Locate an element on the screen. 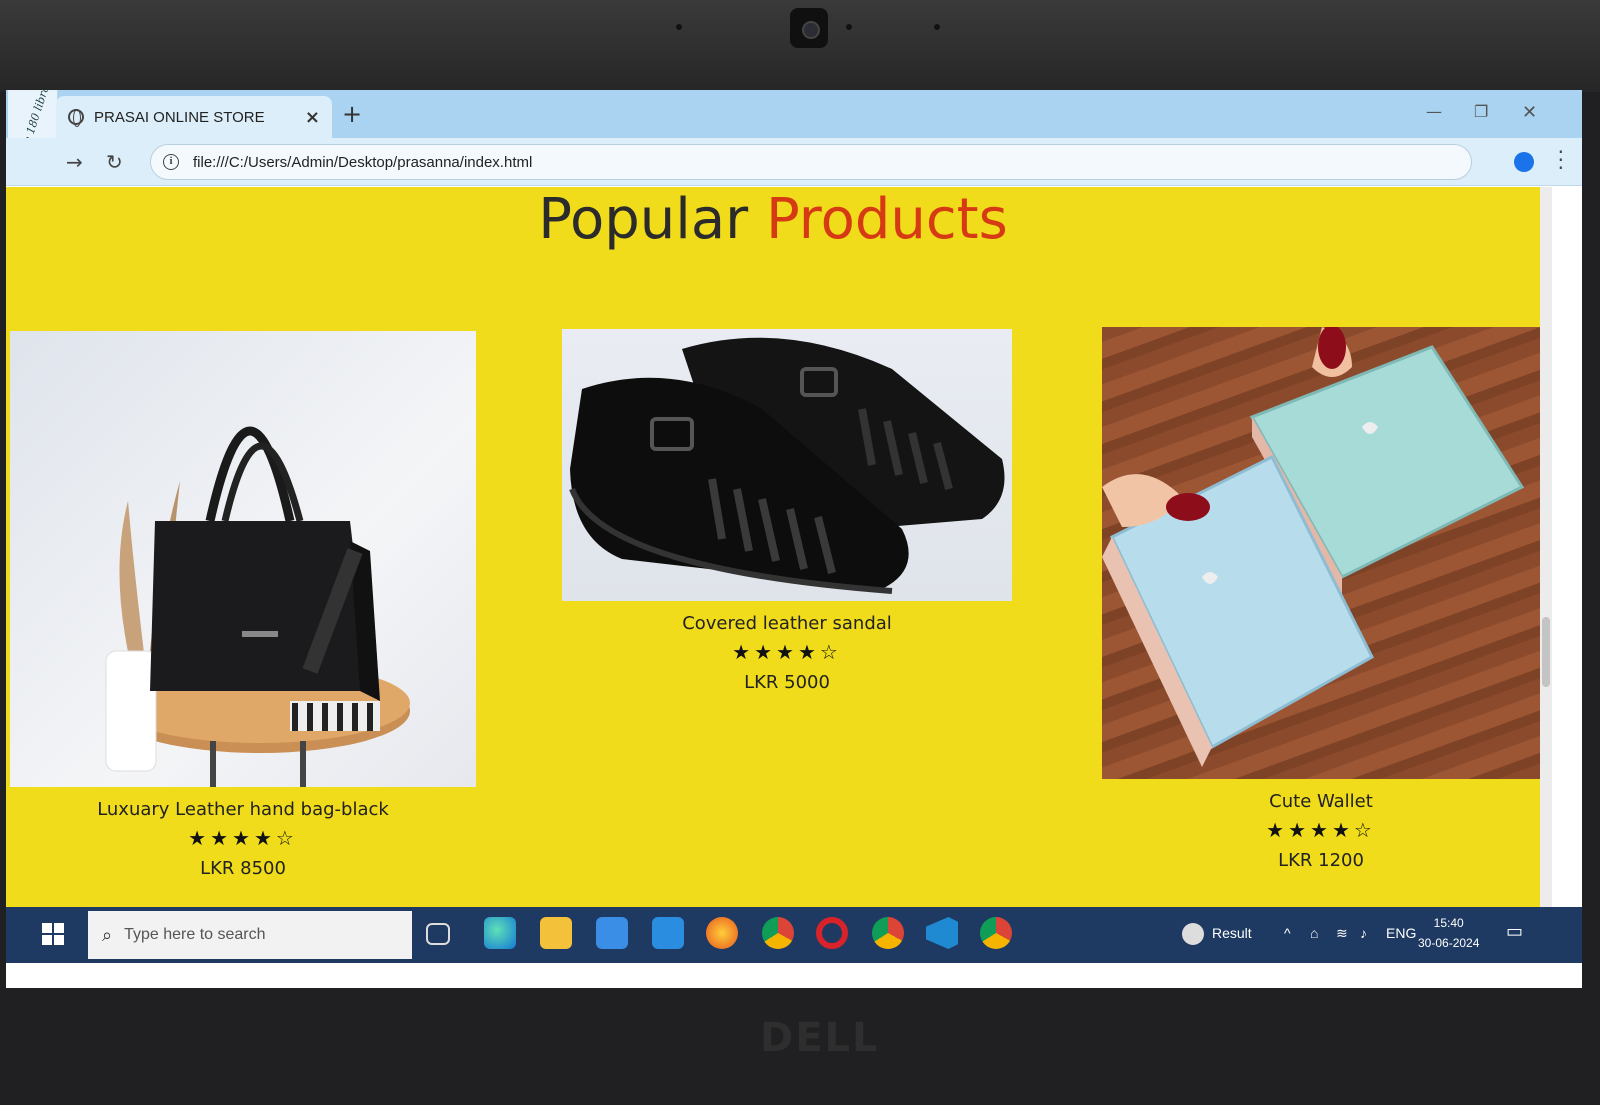 Image resolution: width=1600 pixels, height=1105 pixels. opera-icon is located at coordinates (832, 933).